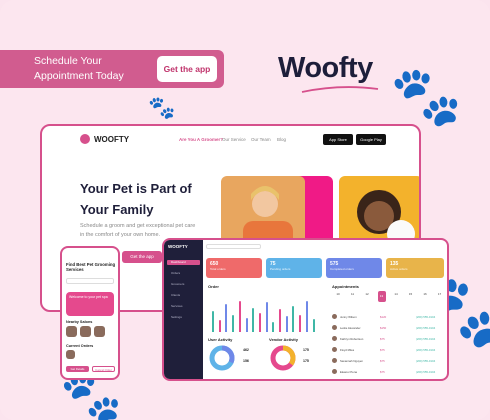 The height and width of the screenshot is (420, 490). What do you see at coordinates (183, 317) in the screenshot?
I see `sidebar-item-settings: Settings` at bounding box center [183, 317].